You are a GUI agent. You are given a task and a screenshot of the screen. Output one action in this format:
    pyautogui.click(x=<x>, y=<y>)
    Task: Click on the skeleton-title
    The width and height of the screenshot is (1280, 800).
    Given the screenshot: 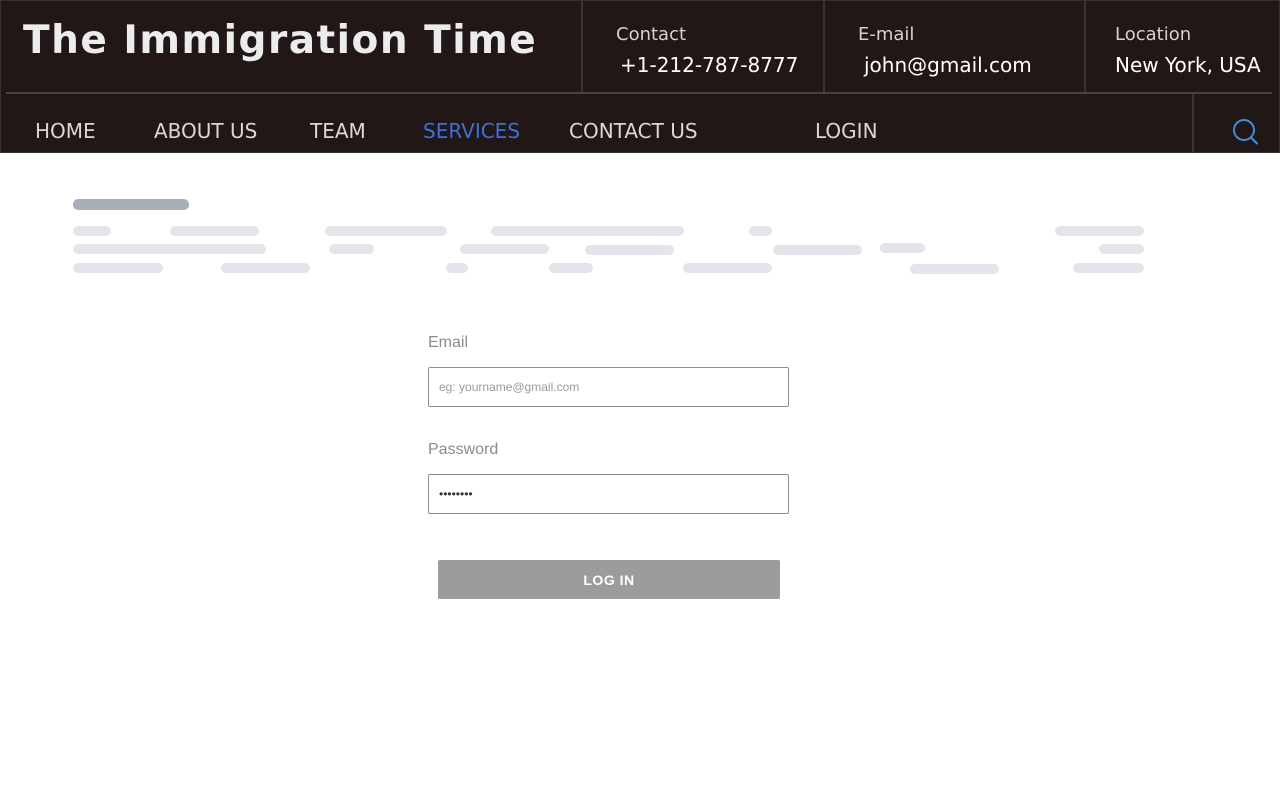 What is the action you would take?
    pyautogui.click(x=131, y=204)
    